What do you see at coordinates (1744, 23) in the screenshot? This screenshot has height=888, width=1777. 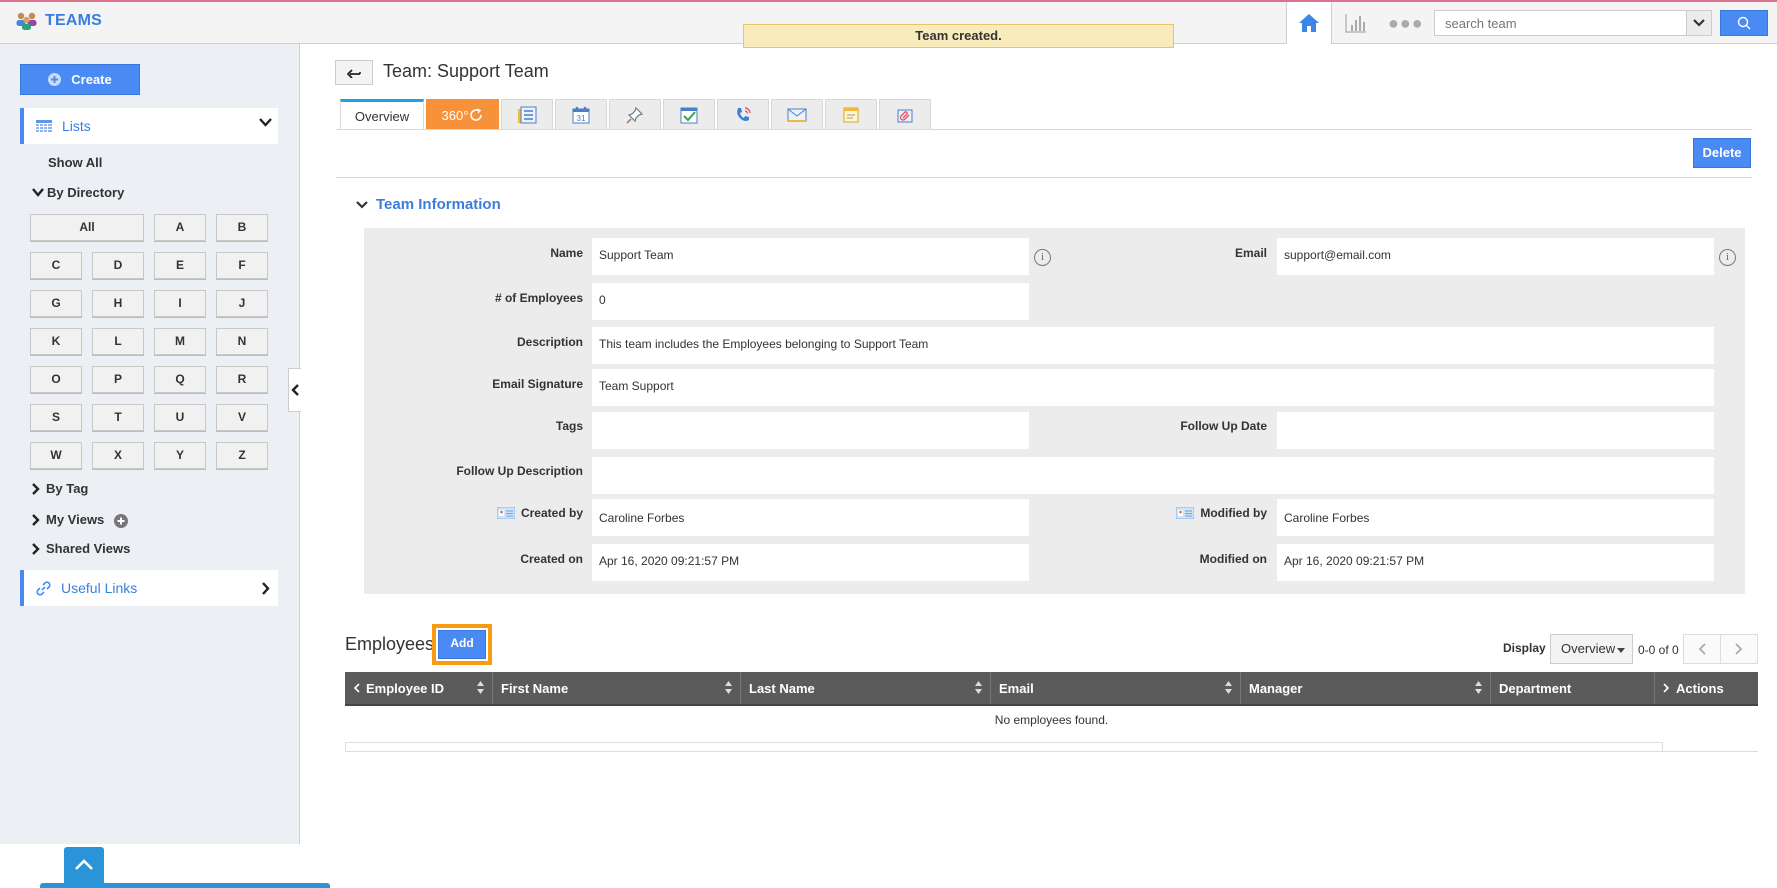 I see `search-button` at bounding box center [1744, 23].